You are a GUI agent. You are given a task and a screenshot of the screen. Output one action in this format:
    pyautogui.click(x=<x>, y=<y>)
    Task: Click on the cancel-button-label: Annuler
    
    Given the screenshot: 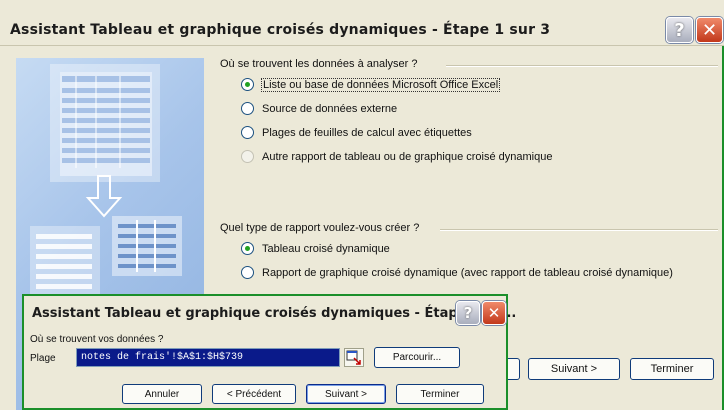 What is the action you would take?
    pyautogui.click(x=162, y=394)
    